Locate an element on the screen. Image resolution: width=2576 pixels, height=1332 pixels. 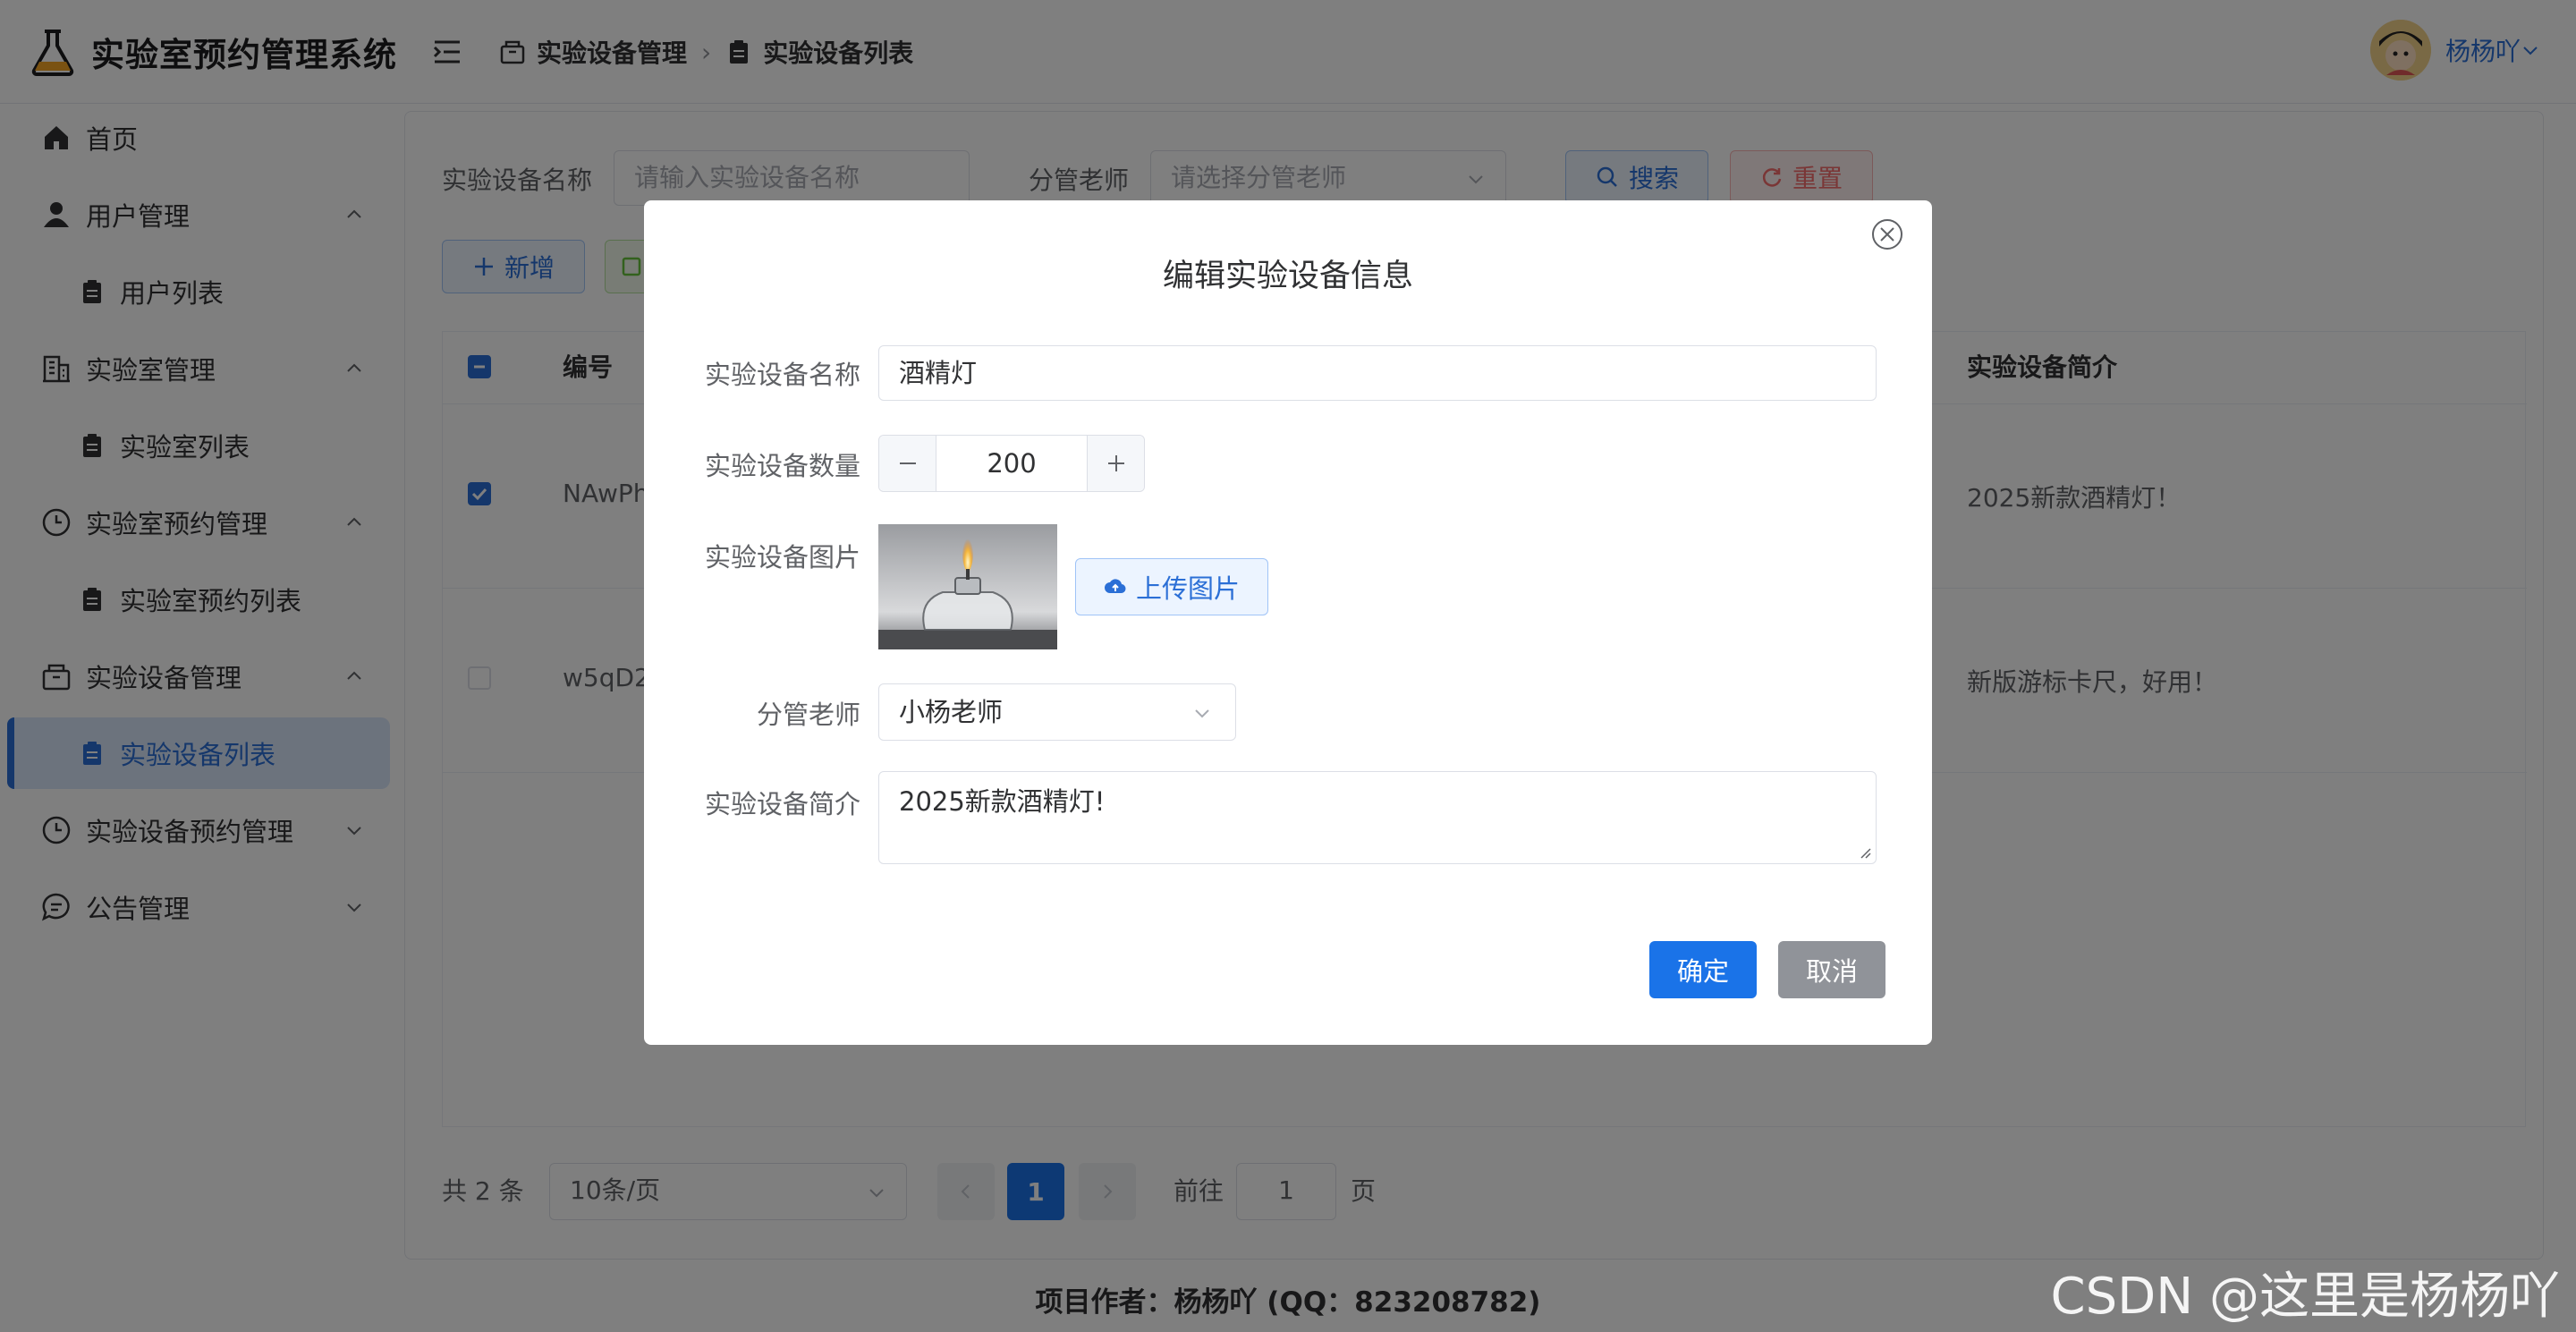
equipment-image-preview is located at coordinates (967, 586).